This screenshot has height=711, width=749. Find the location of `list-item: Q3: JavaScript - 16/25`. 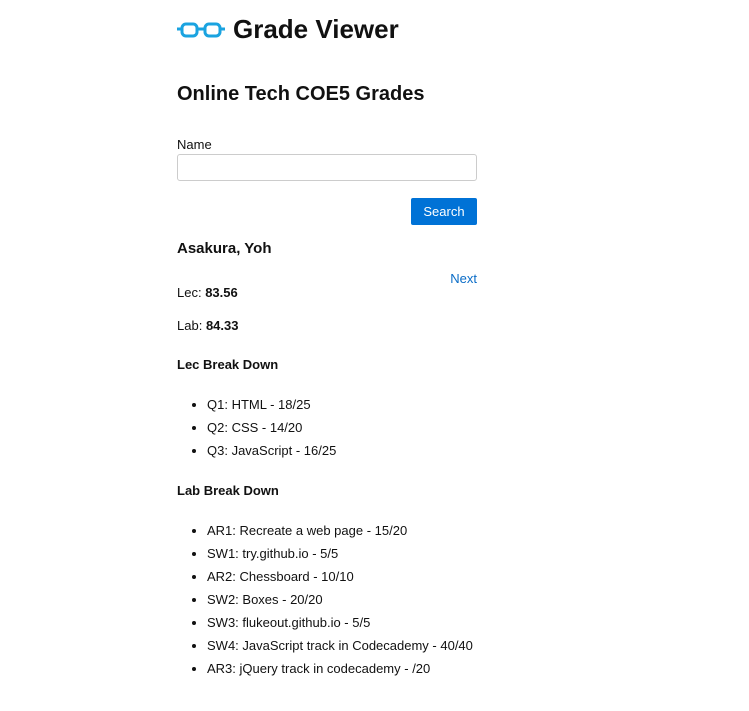

list-item: Q3: JavaScript - 16/25 is located at coordinates (271, 454).